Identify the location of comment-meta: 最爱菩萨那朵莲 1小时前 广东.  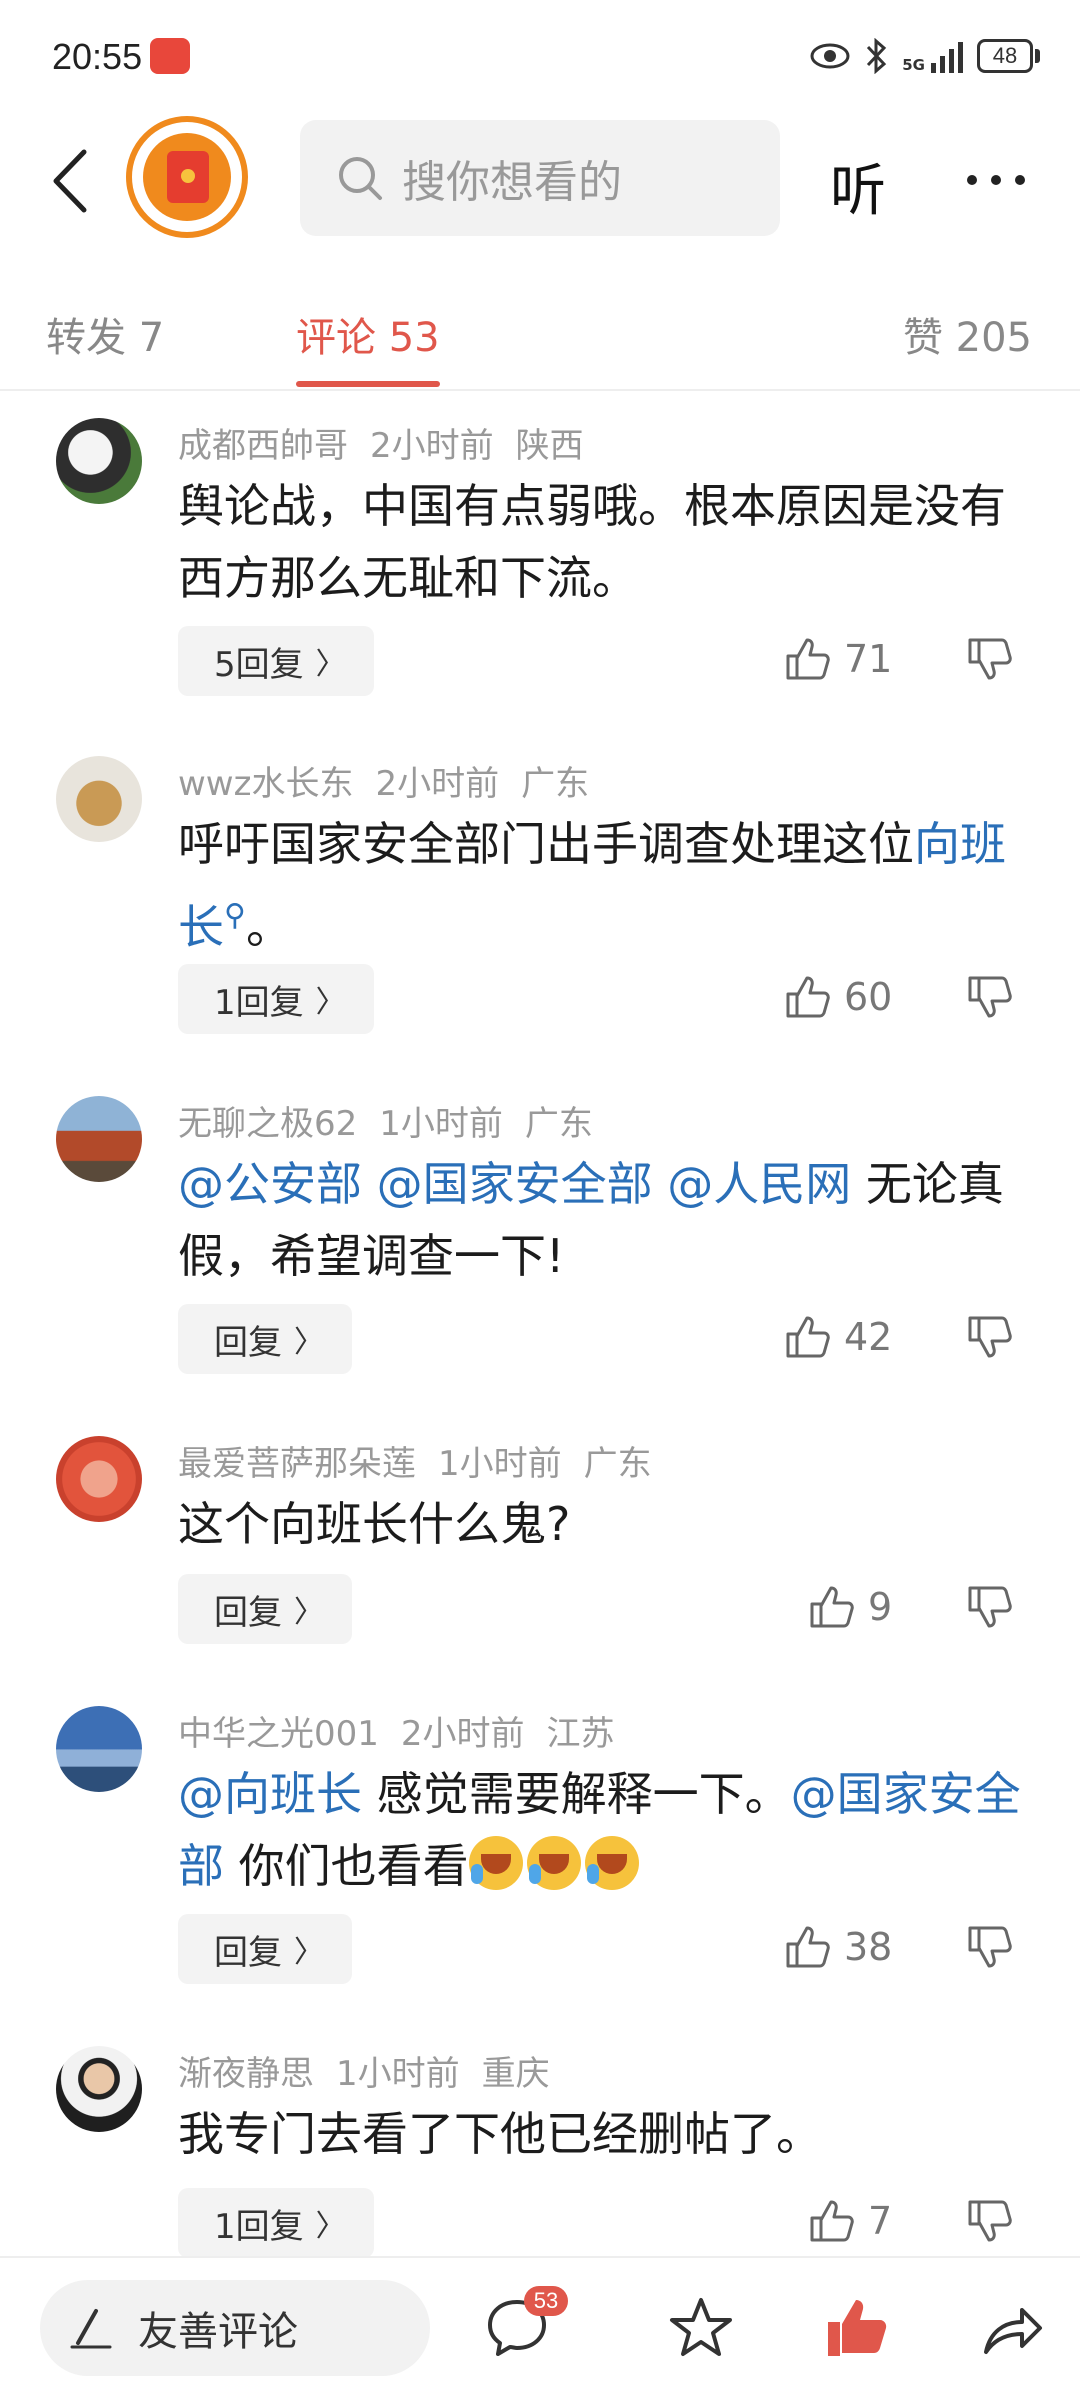
(426, 1460).